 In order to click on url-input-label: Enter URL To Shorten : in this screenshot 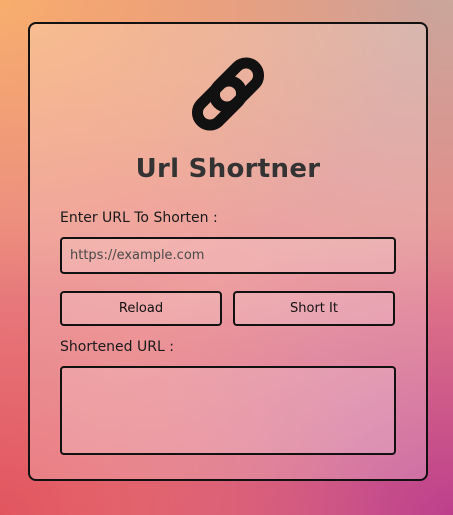, I will do `click(139, 218)`.